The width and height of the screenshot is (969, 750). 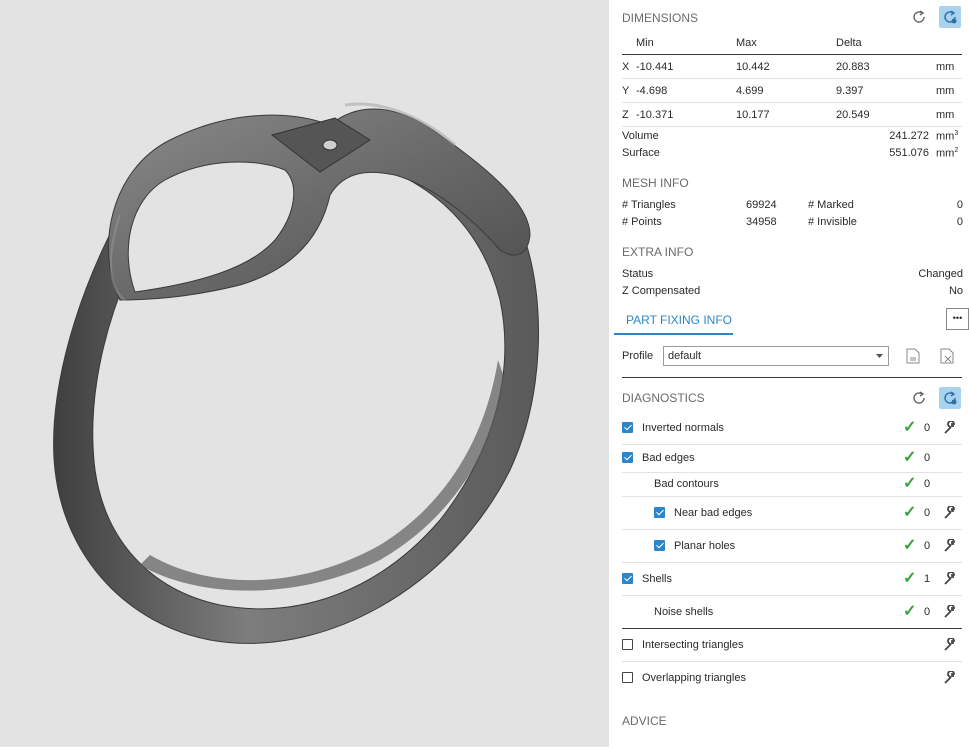 I want to click on header-delta: Delta, so click(x=849, y=43).